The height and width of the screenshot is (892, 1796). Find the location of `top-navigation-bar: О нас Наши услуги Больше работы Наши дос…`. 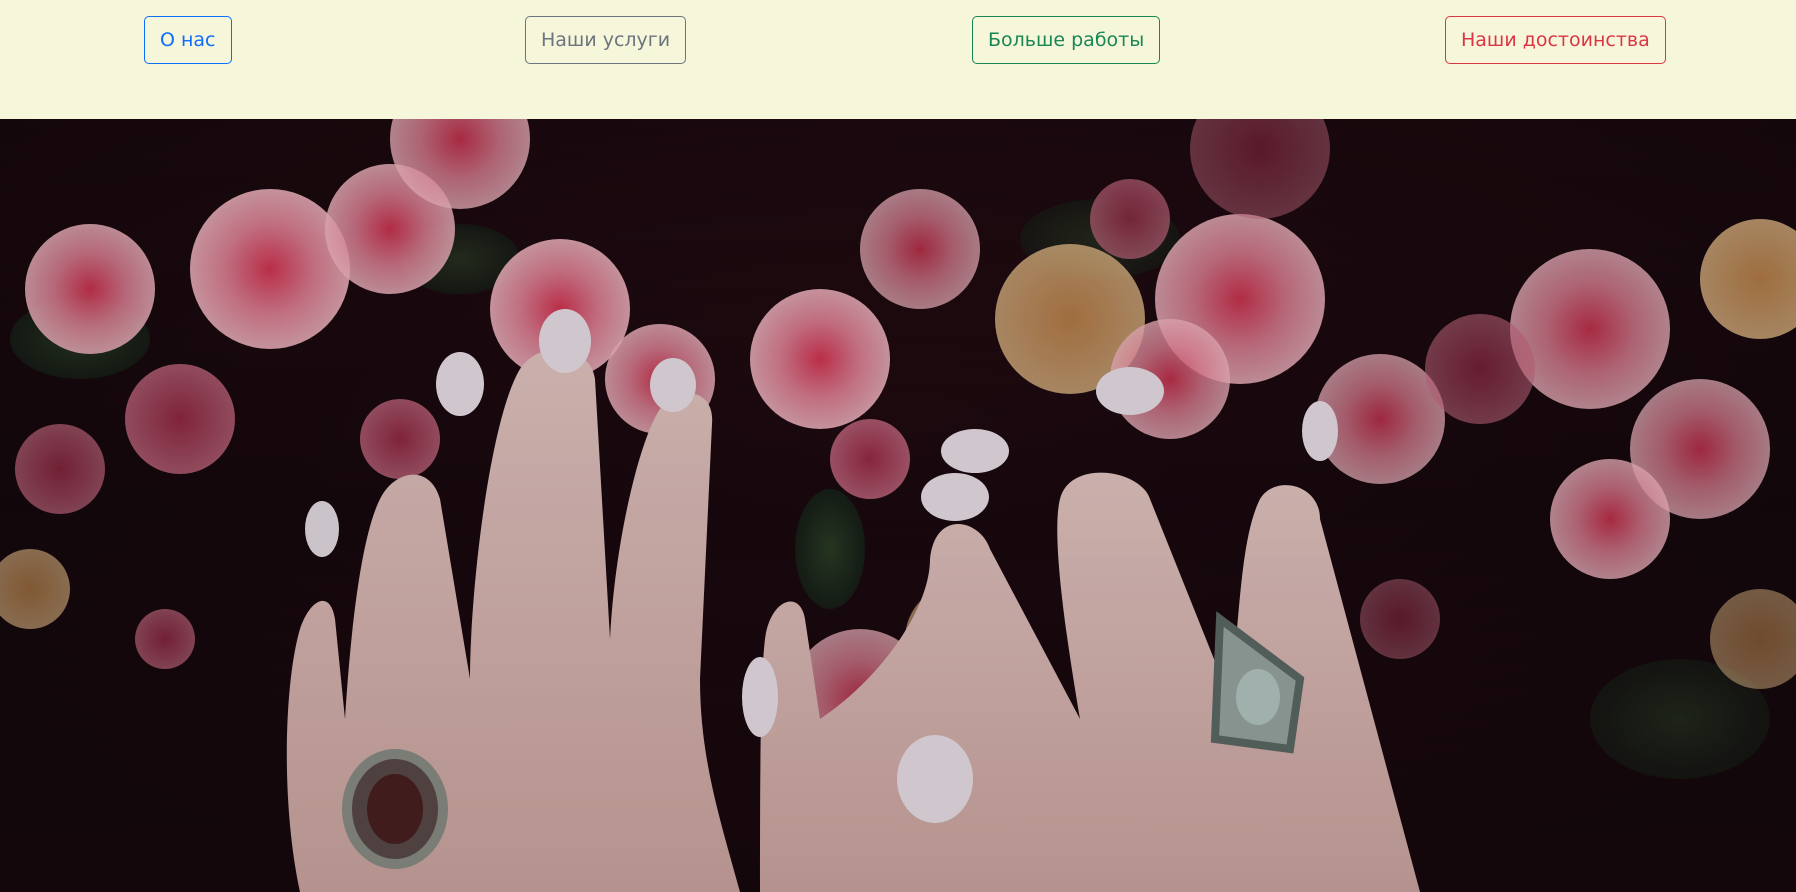

top-navigation-bar: О нас Наши услуги Больше работы Наши дос… is located at coordinates (898, 59).